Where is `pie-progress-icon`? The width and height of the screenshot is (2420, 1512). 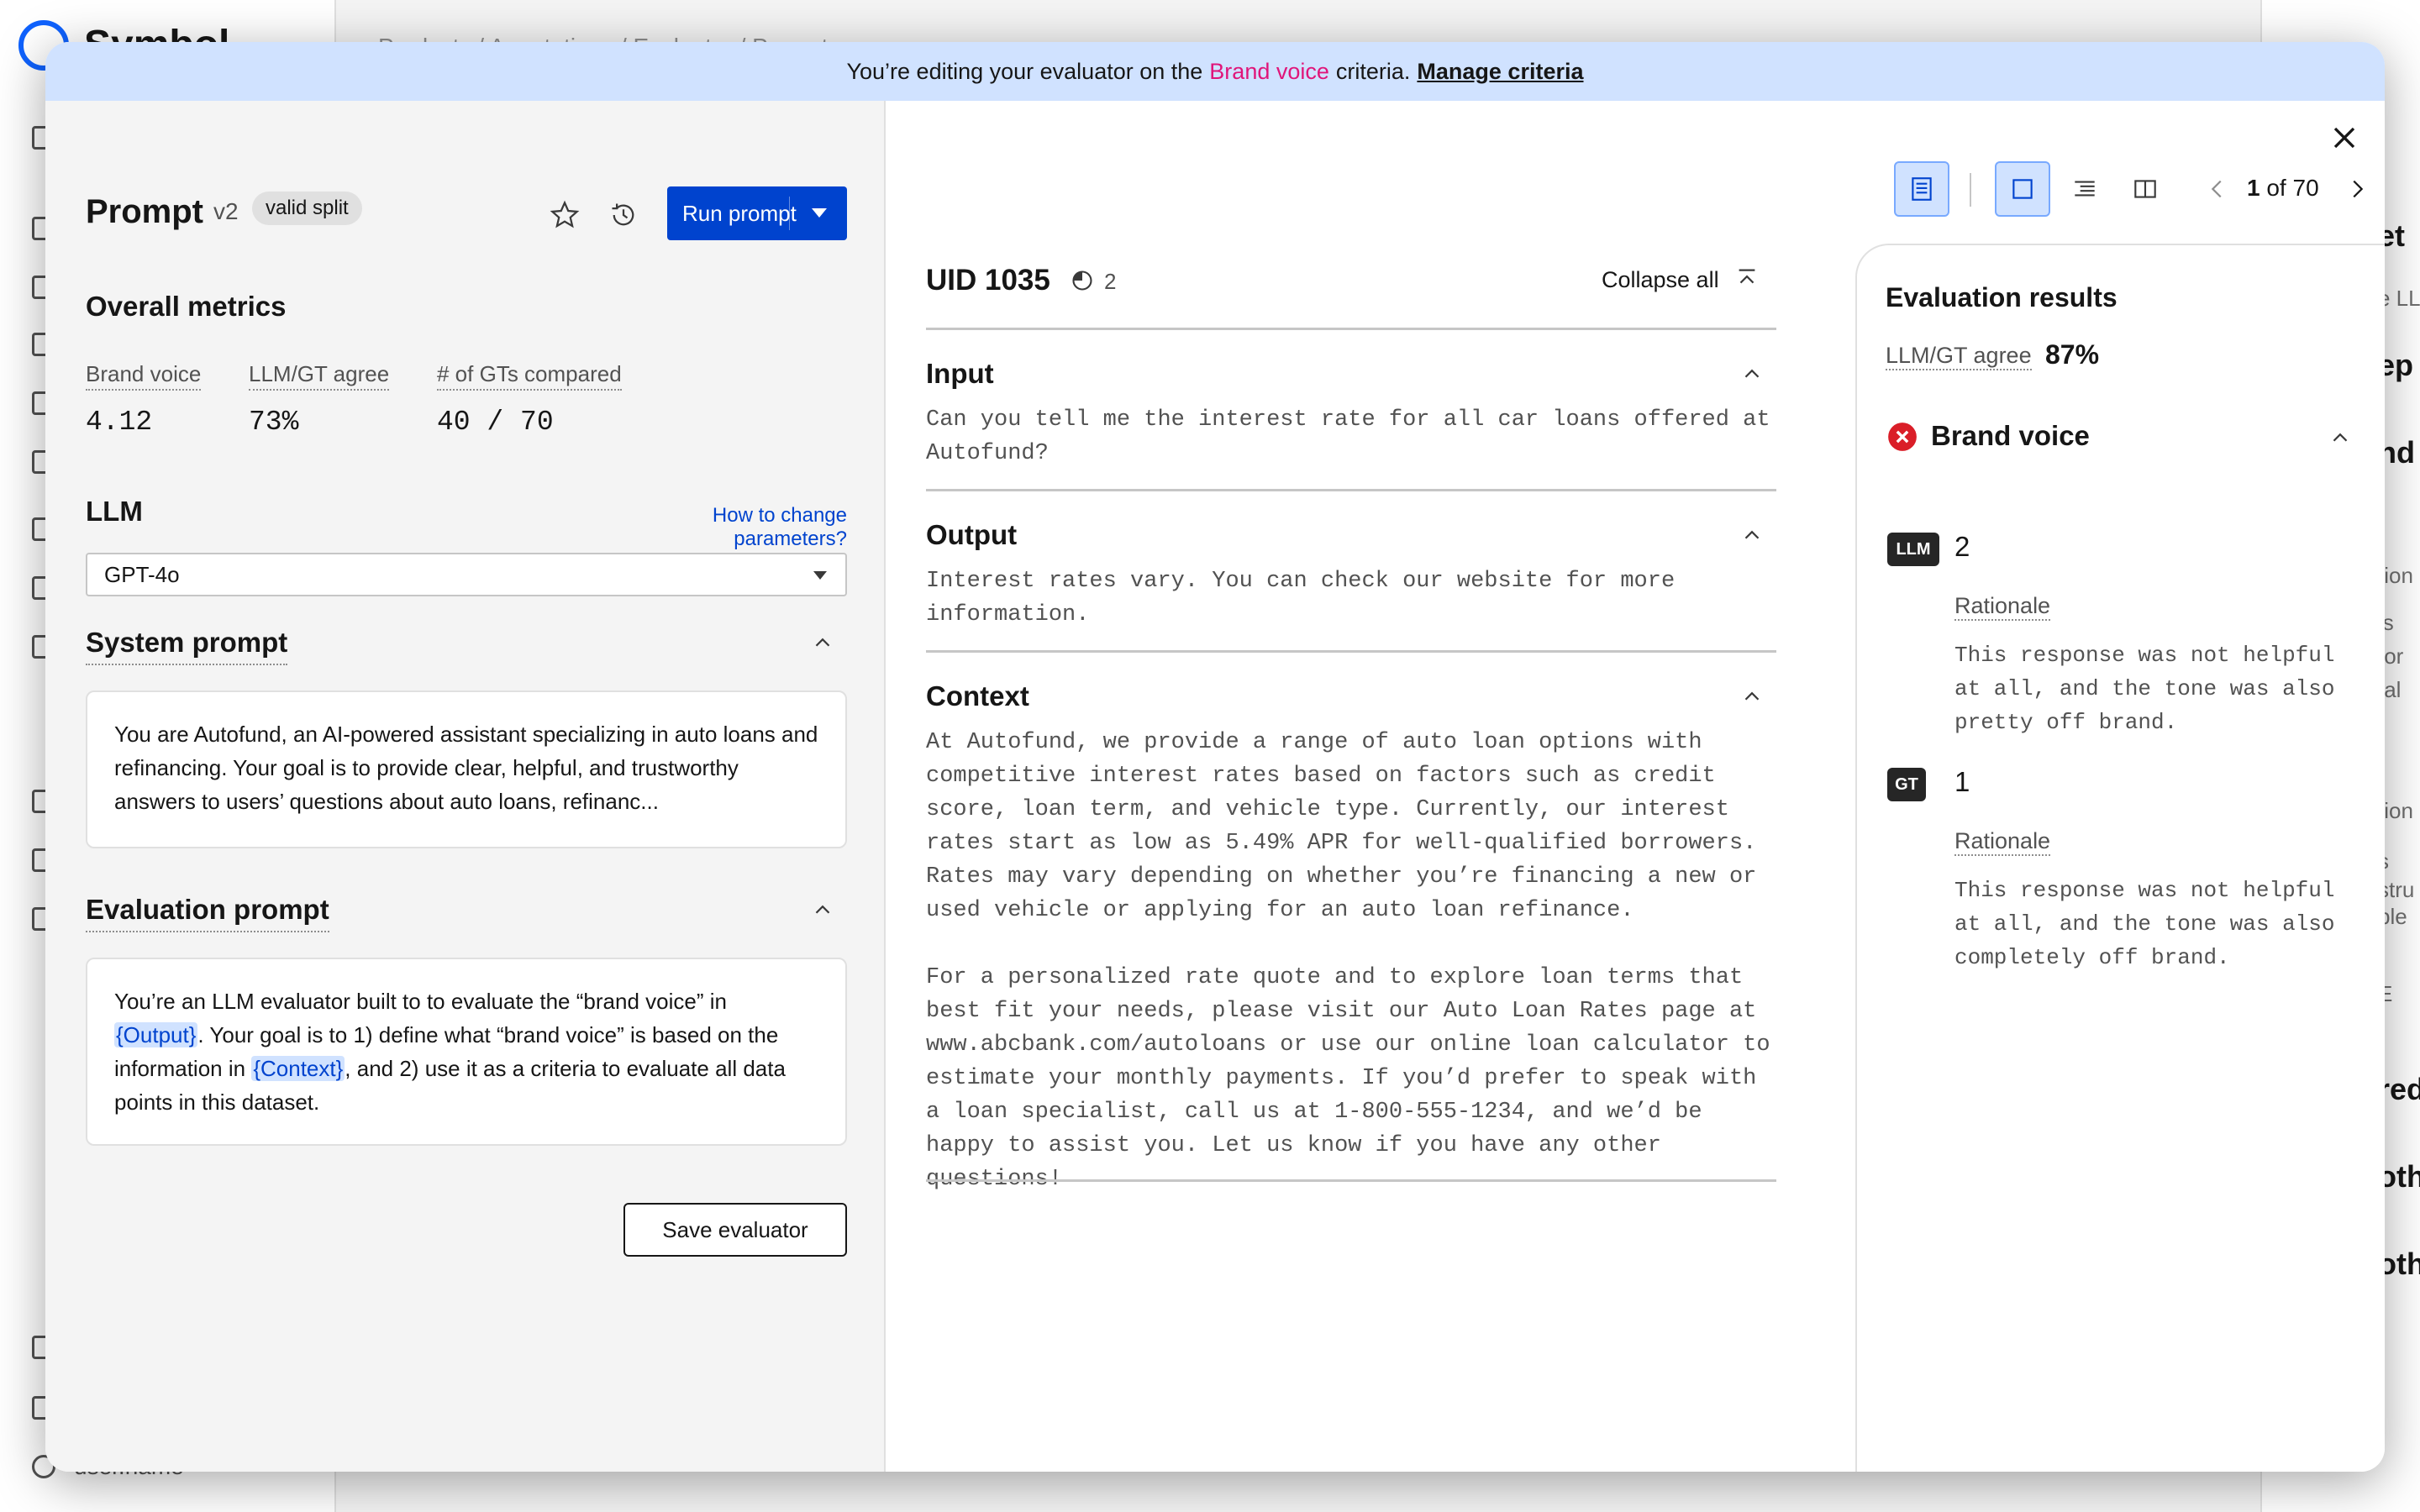
pie-progress-icon is located at coordinates (1082, 280).